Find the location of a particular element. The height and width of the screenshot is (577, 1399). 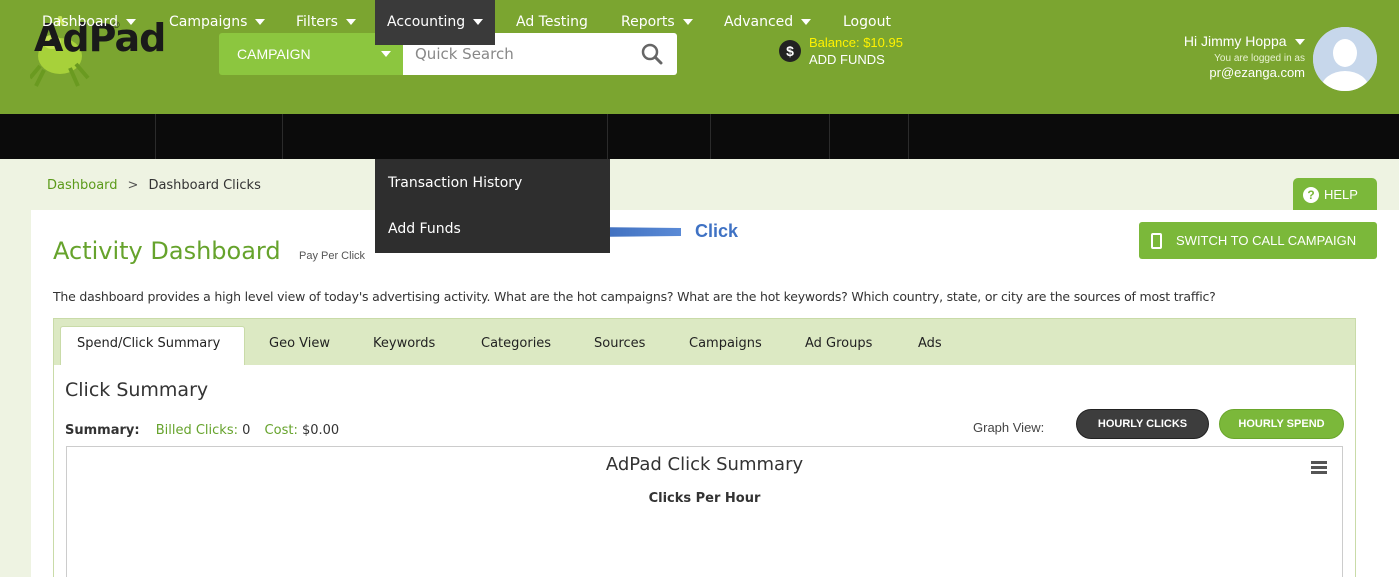

nav-logout: Logout is located at coordinates (867, 22).